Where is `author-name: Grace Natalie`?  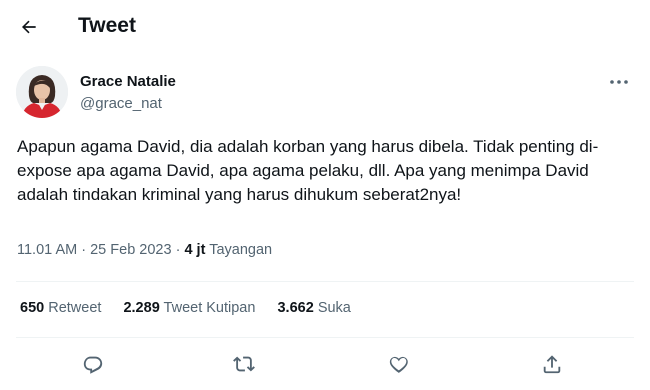 author-name: Grace Natalie is located at coordinates (128, 81).